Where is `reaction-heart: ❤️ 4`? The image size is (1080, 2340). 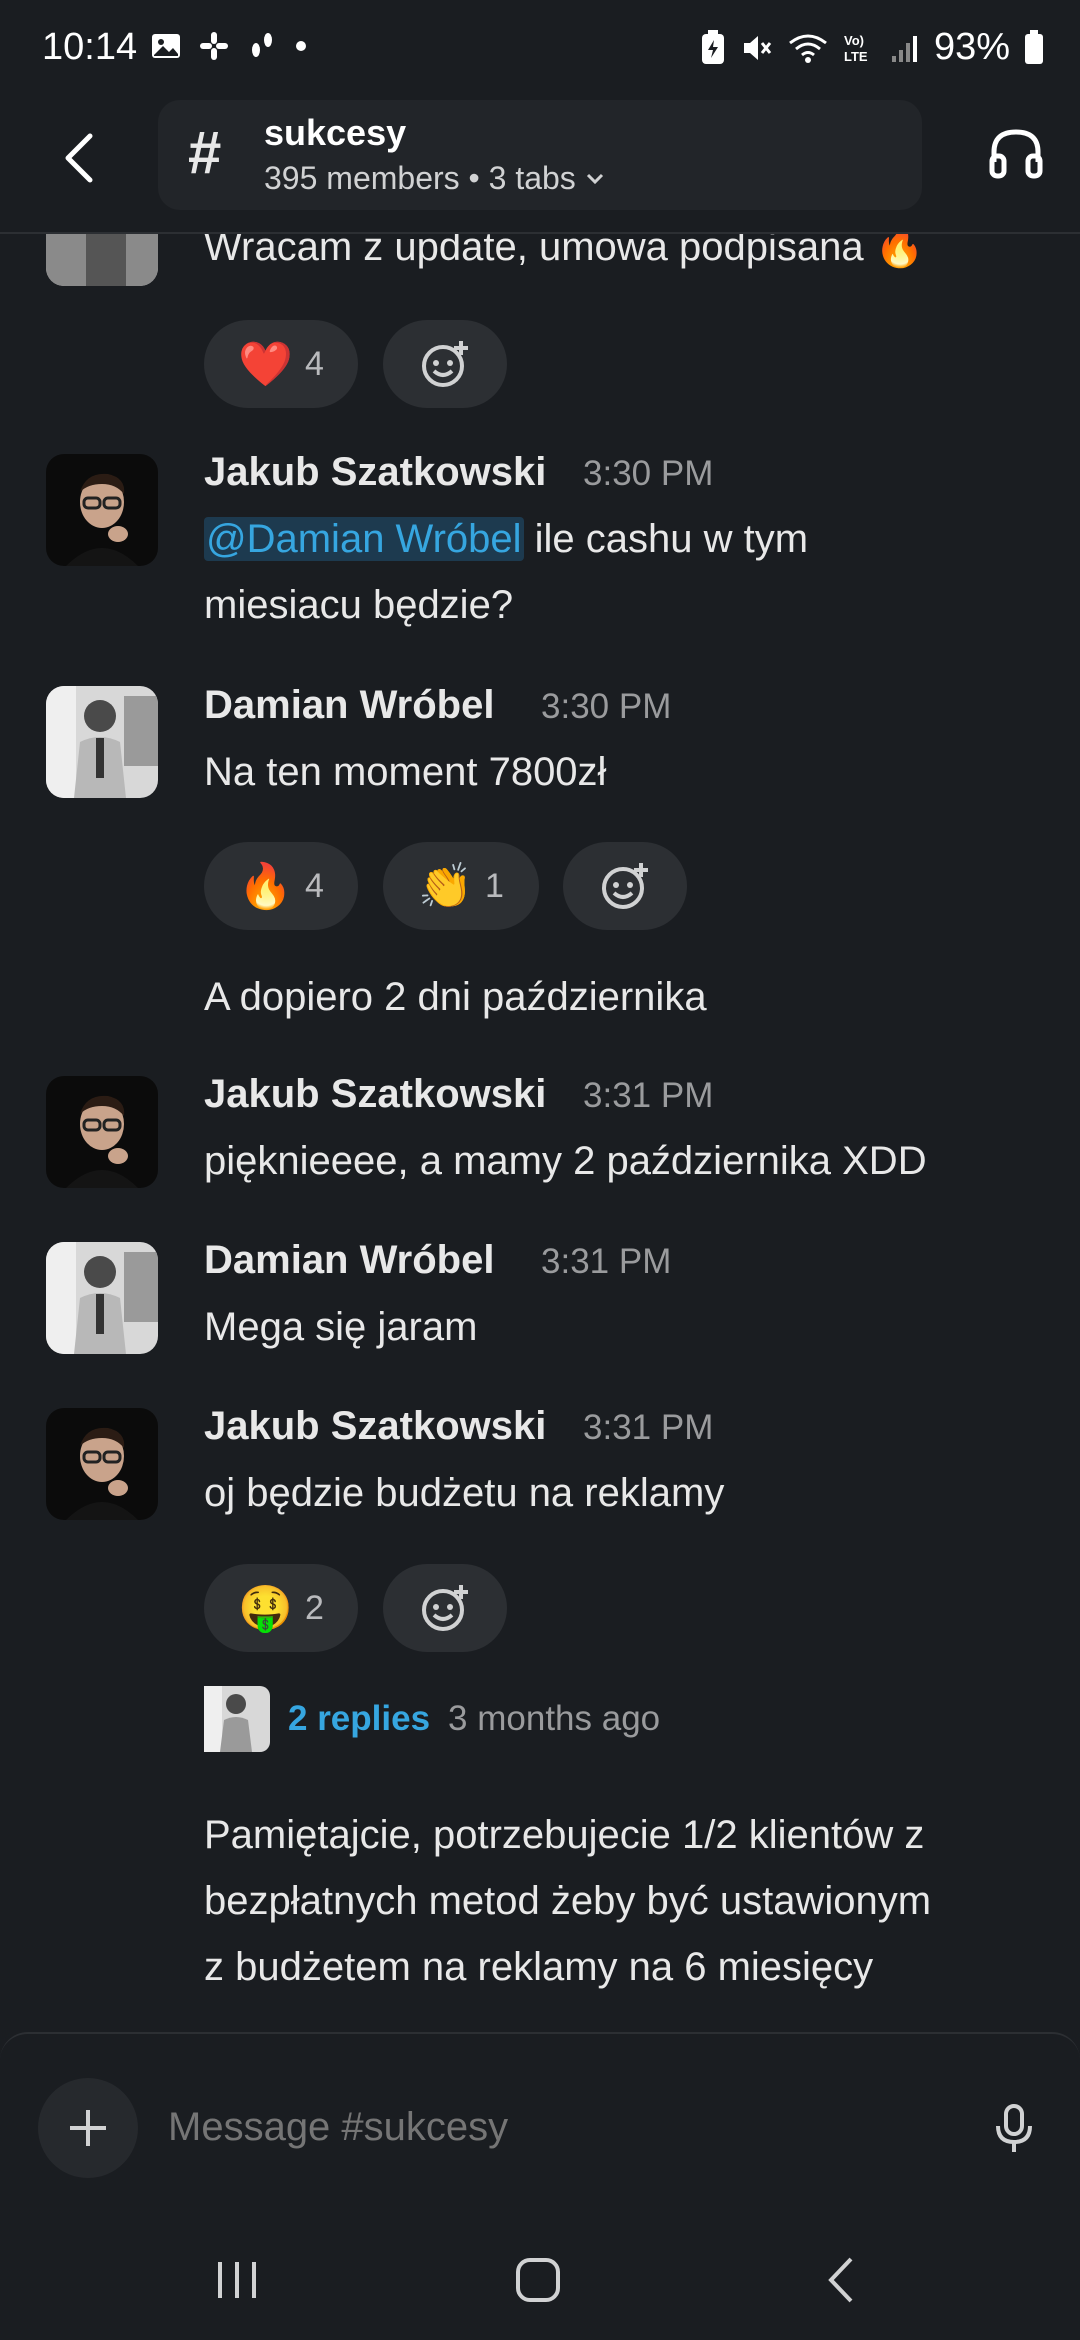 reaction-heart: ❤️ 4 is located at coordinates (281, 364).